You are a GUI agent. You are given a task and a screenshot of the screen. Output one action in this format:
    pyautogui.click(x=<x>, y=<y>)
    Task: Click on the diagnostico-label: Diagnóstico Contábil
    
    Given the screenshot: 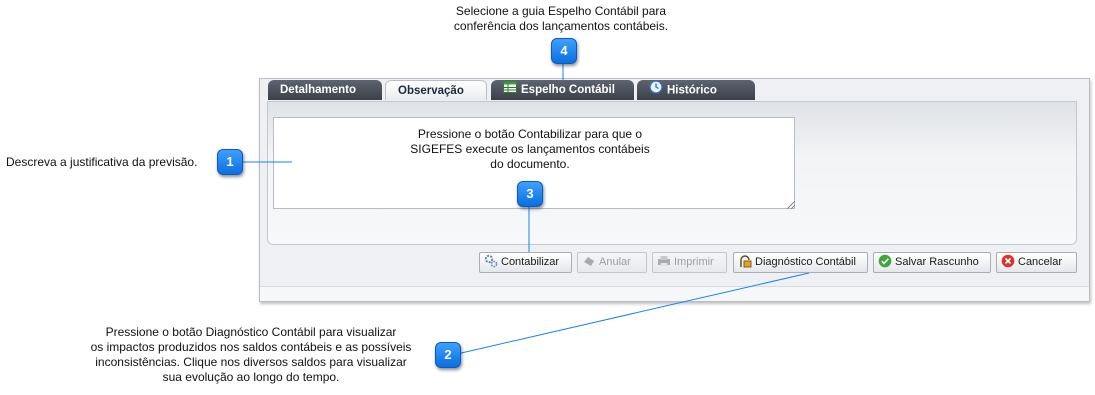 What is the action you would take?
    pyautogui.click(x=805, y=262)
    